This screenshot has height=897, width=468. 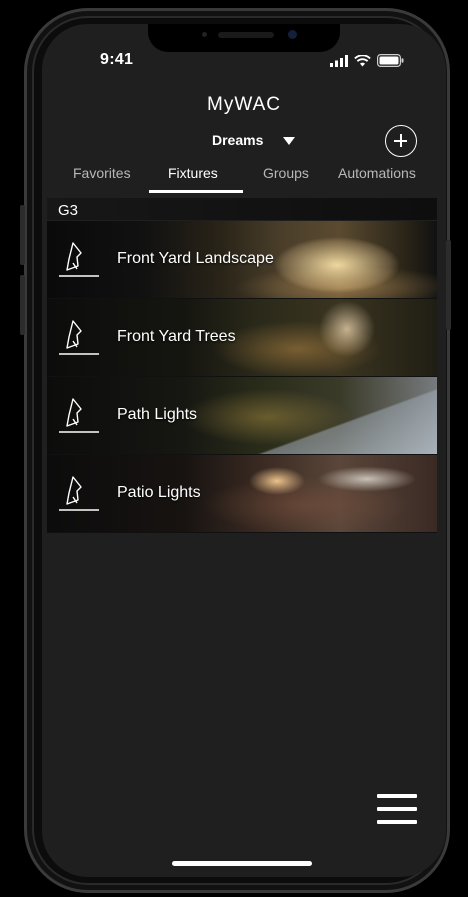 What do you see at coordinates (339, 60) in the screenshot?
I see `signal-icon` at bounding box center [339, 60].